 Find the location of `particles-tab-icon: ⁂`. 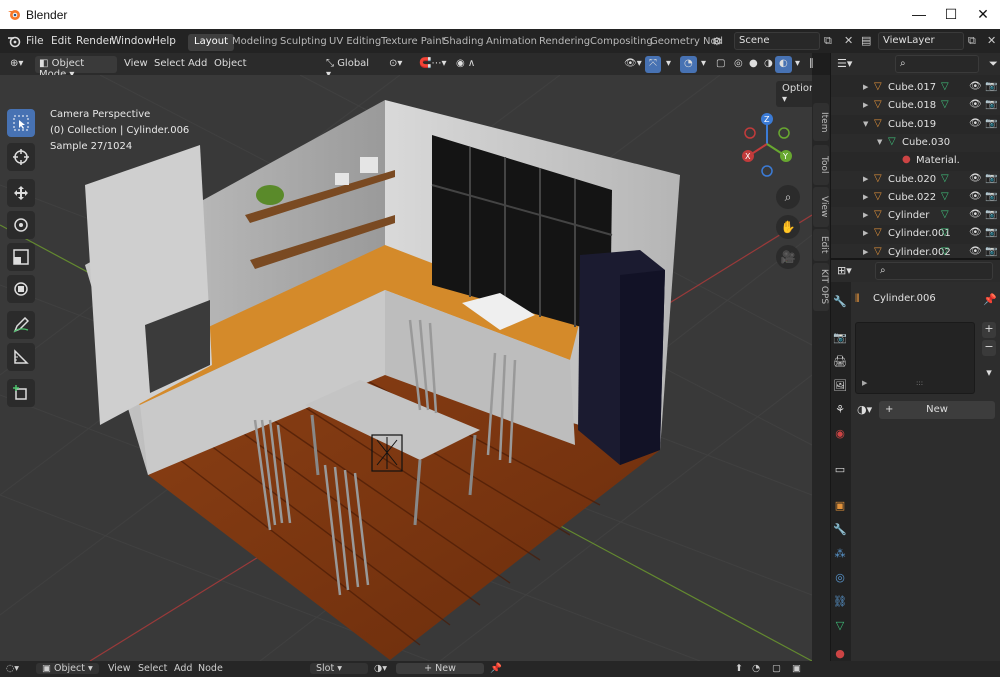

particles-tab-icon: ⁂ is located at coordinates (840, 553).